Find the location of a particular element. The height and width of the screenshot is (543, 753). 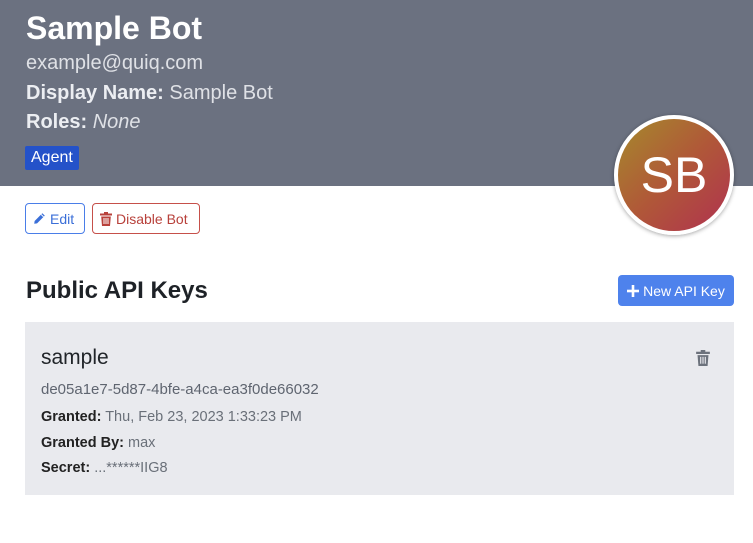

new-api-key-button: New API Key is located at coordinates (676, 290).